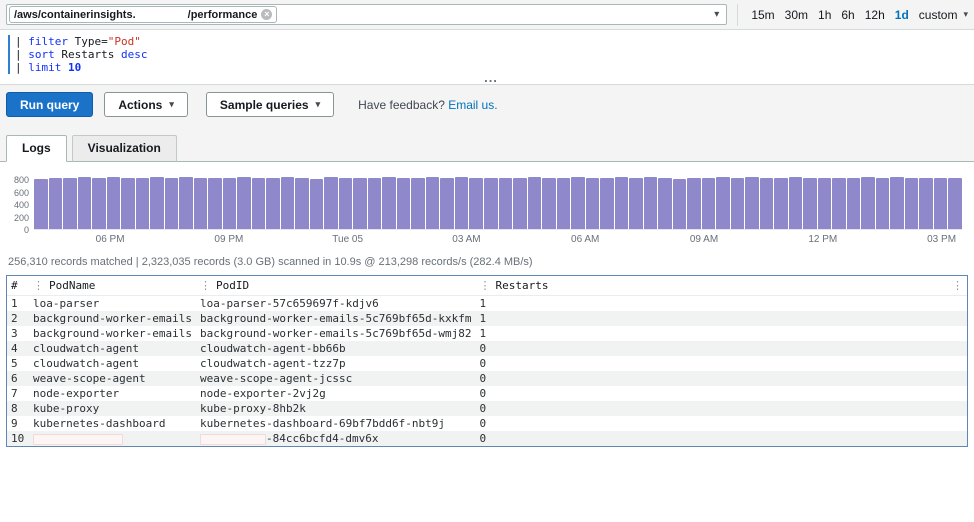  What do you see at coordinates (75, 14) in the screenshot?
I see `log-group-name-prefix: /aws/containerinsights.` at bounding box center [75, 14].